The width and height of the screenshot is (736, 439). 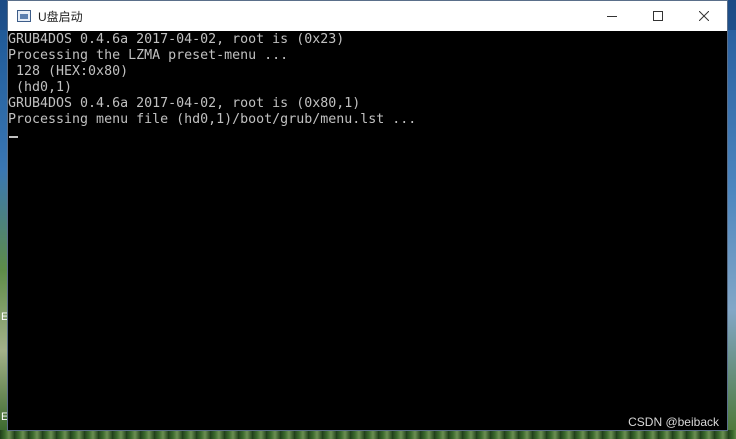 What do you see at coordinates (24, 16) in the screenshot?
I see `console-window-icon` at bounding box center [24, 16].